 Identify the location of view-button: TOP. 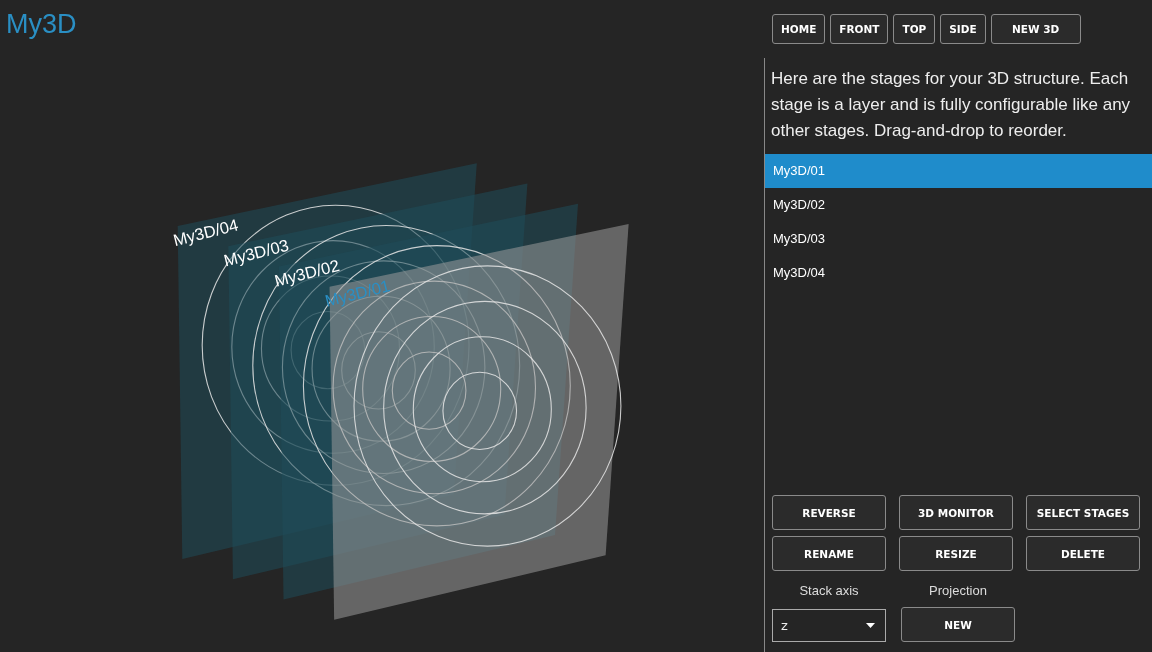
(914, 29).